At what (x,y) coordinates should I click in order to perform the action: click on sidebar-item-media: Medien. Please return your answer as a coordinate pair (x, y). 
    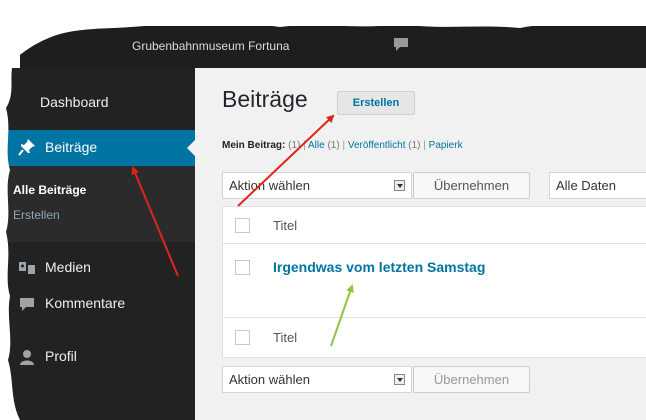
    Looking at the image, I should click on (97, 268).